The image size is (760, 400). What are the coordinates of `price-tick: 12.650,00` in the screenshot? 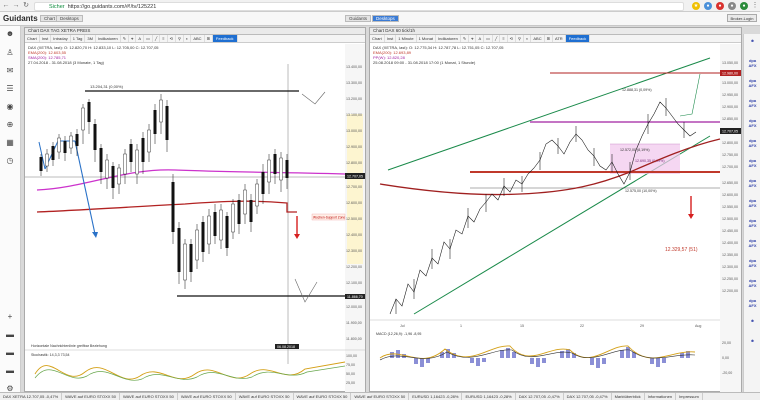 It's located at (730, 183).